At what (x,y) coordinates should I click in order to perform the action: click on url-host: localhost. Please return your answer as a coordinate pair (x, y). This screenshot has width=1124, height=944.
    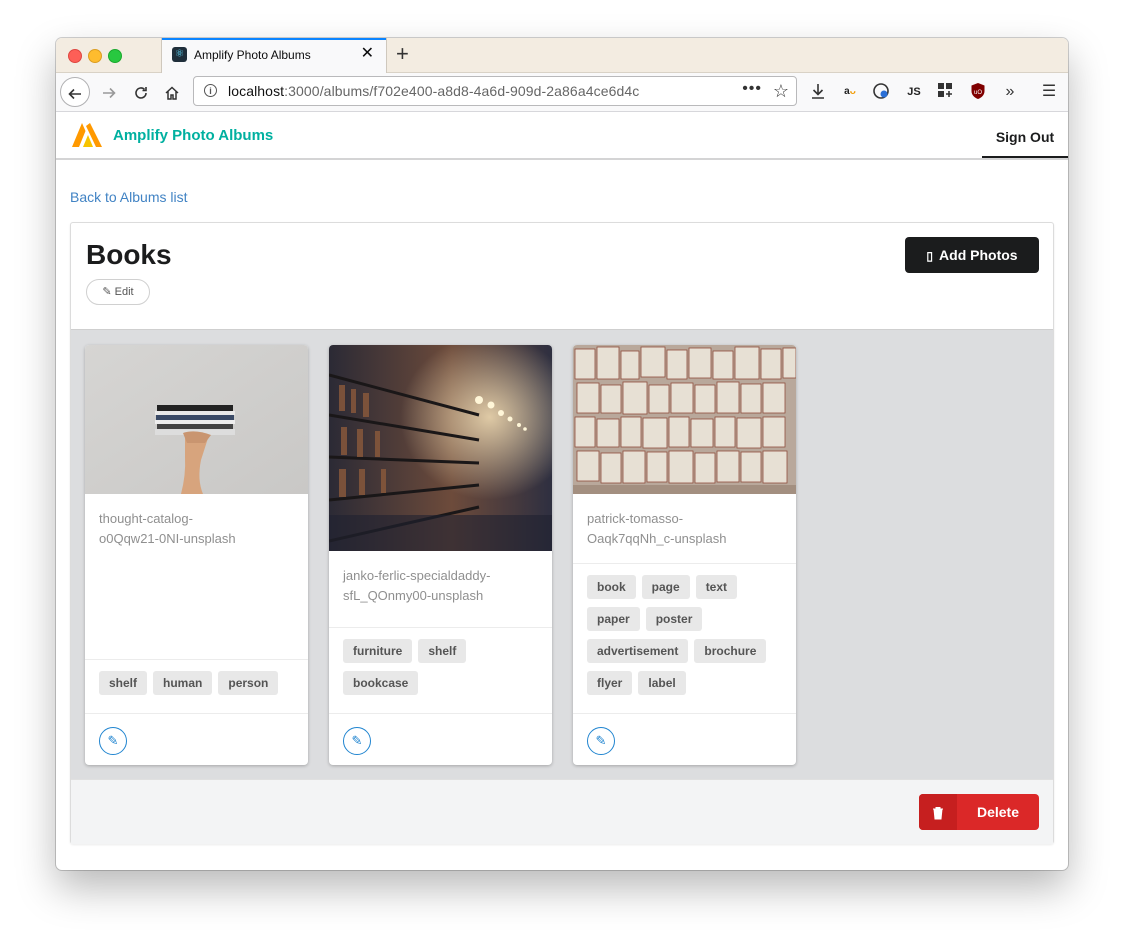
    Looking at the image, I should click on (256, 91).